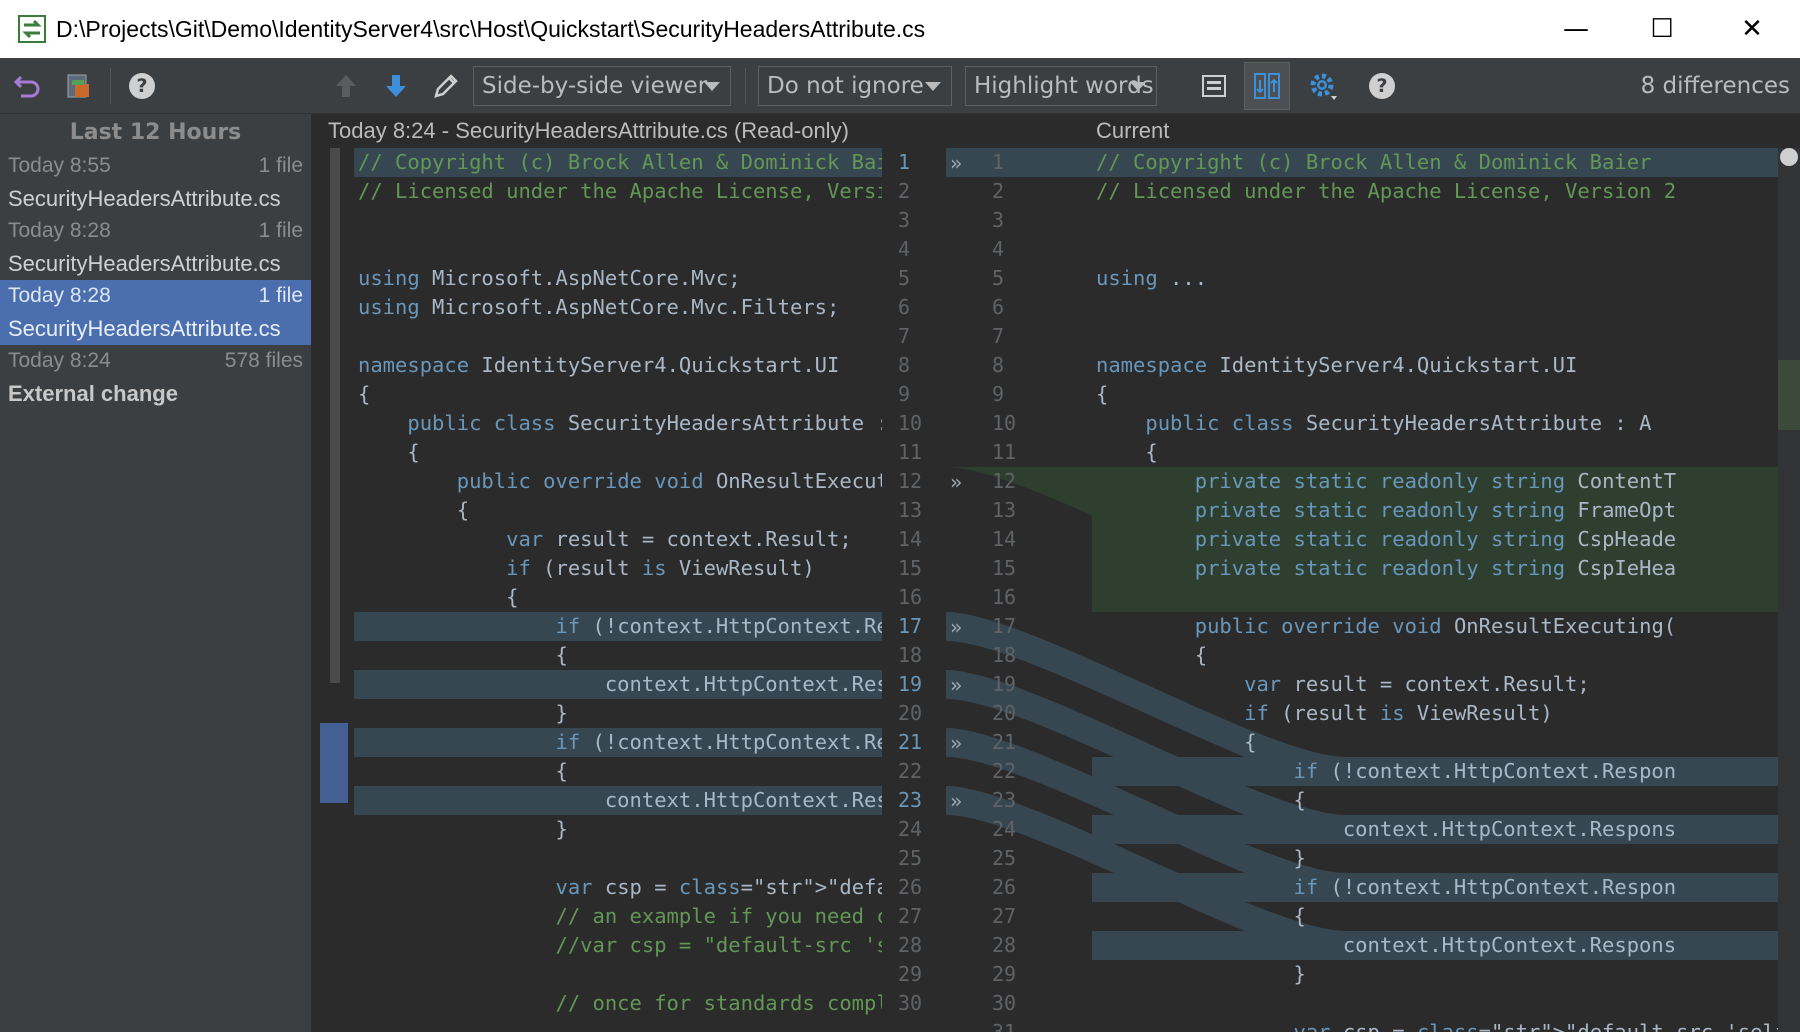 The height and width of the screenshot is (1032, 1800). I want to click on code-line: if (result is ViewResult), so click(1398, 713).